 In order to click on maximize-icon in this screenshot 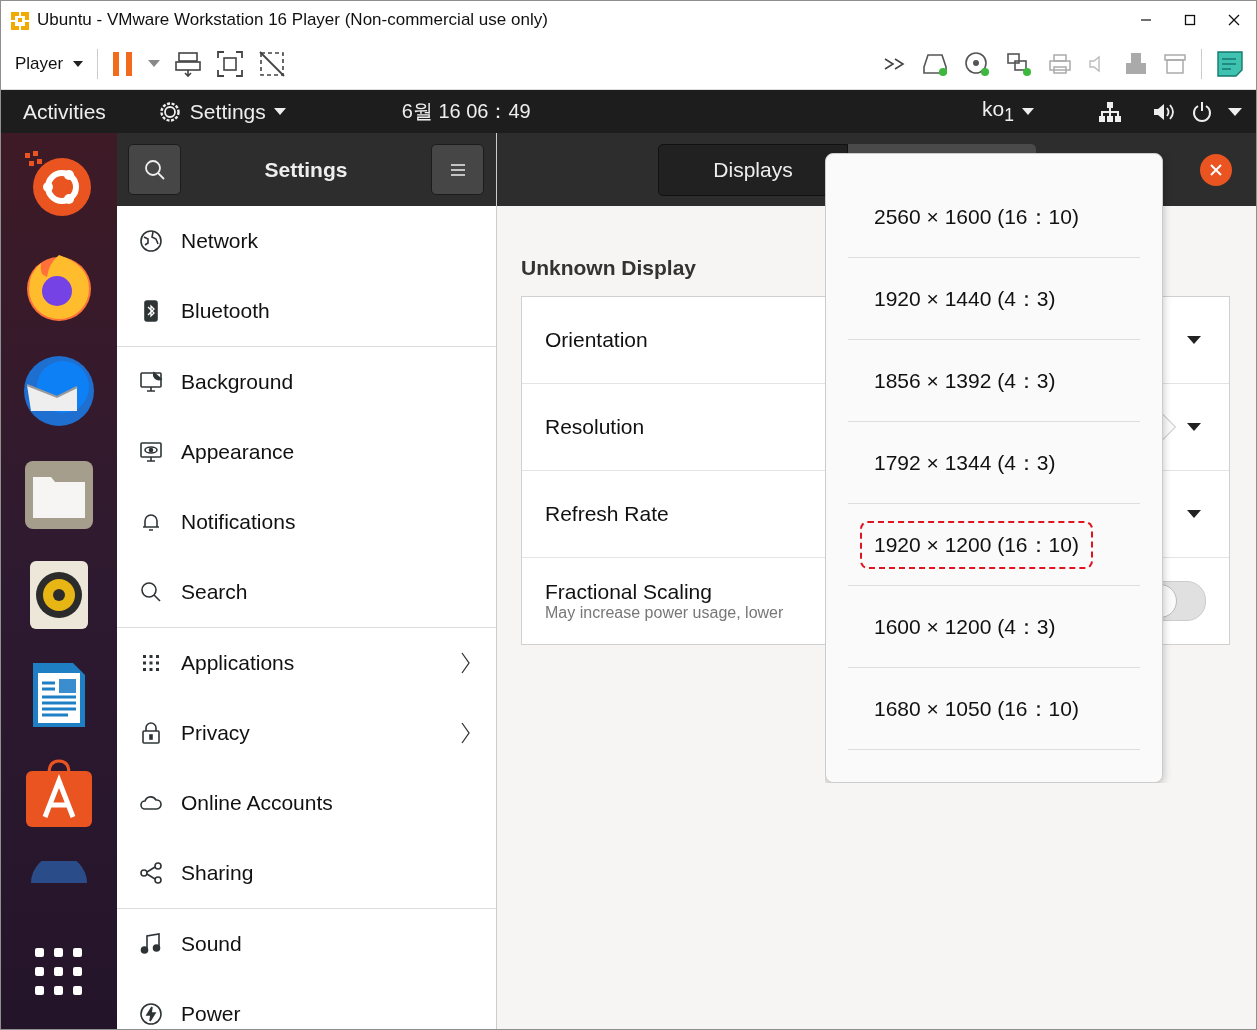, I will do `click(1190, 20)`.